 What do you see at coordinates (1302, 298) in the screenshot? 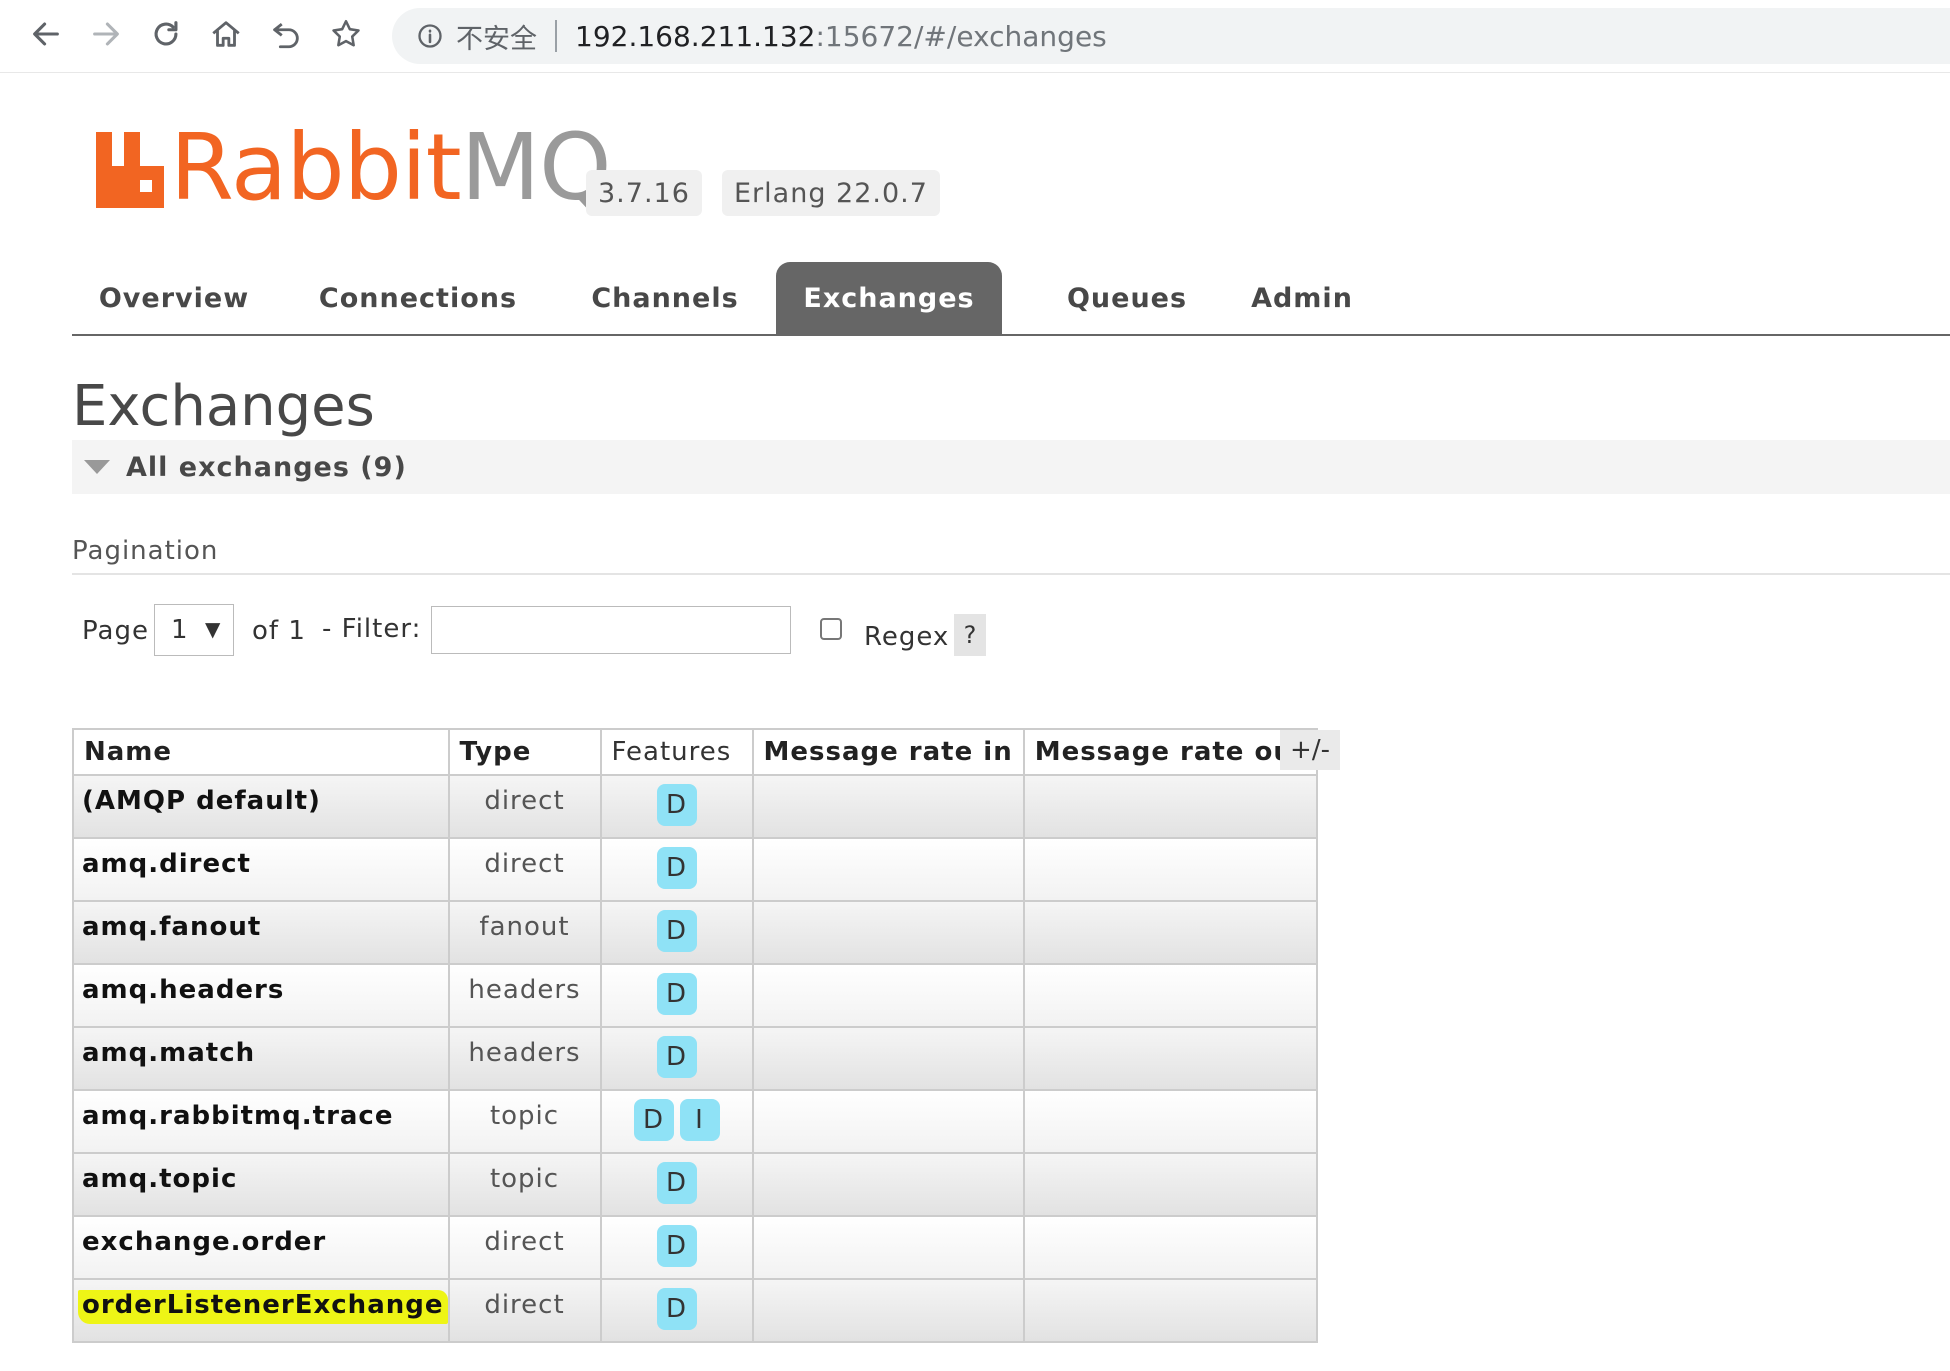
I see `tab-admin: Admin` at bounding box center [1302, 298].